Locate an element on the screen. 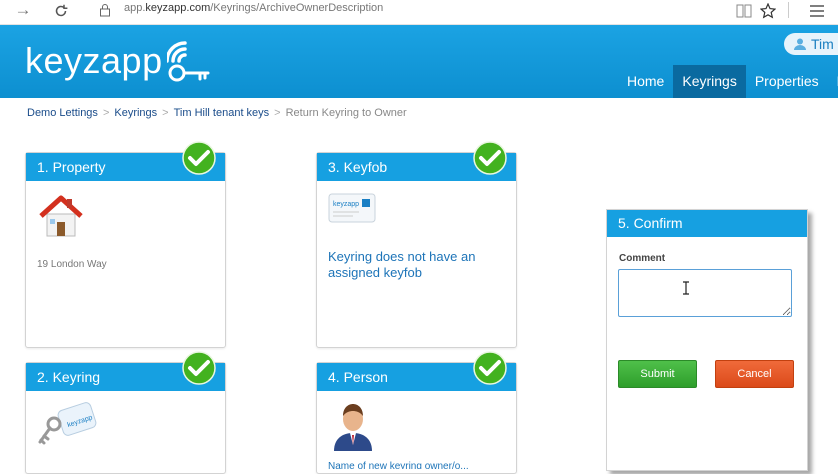 The image size is (838, 474). lock-icon is located at coordinates (105, 11).